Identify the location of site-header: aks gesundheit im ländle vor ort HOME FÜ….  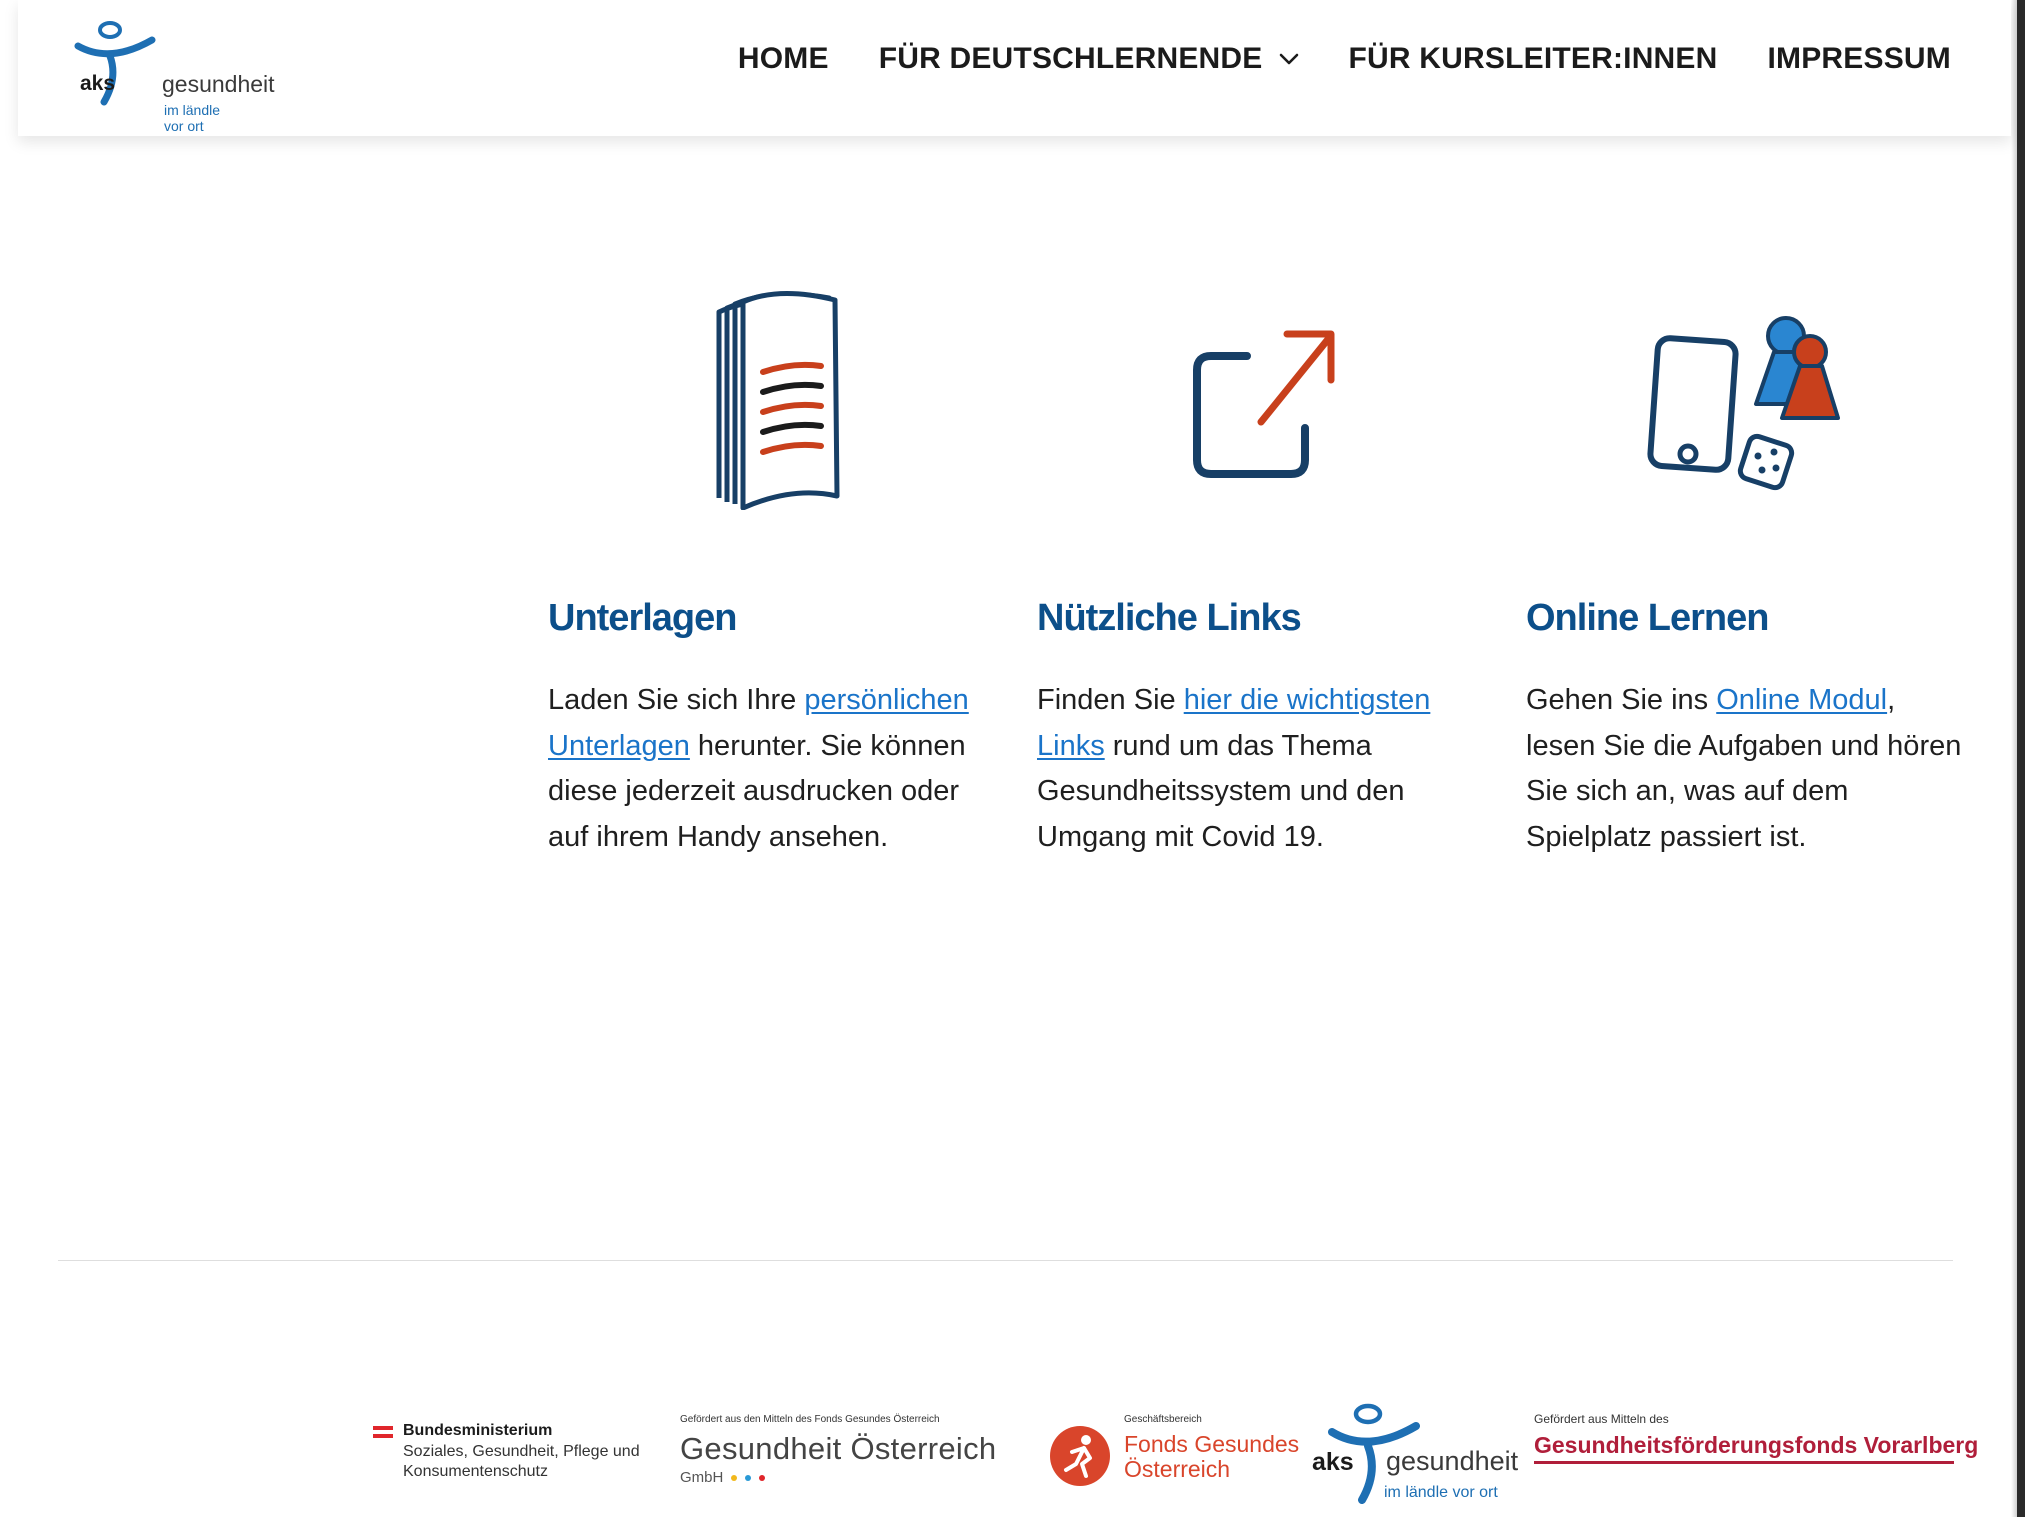
(1014, 68).